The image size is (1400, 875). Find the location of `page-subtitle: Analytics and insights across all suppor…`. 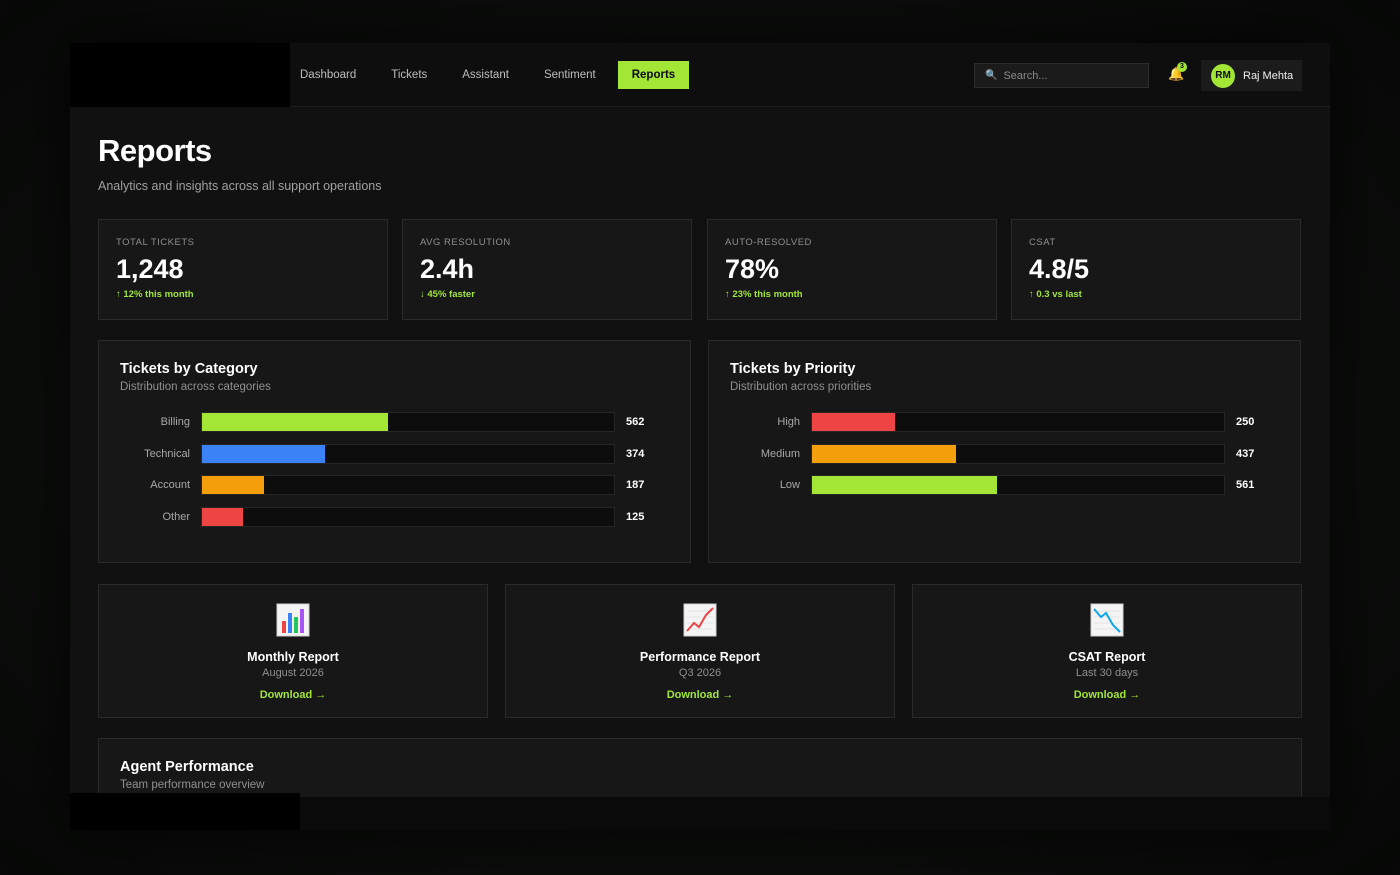

page-subtitle: Analytics and insights across all suppor… is located at coordinates (240, 186).